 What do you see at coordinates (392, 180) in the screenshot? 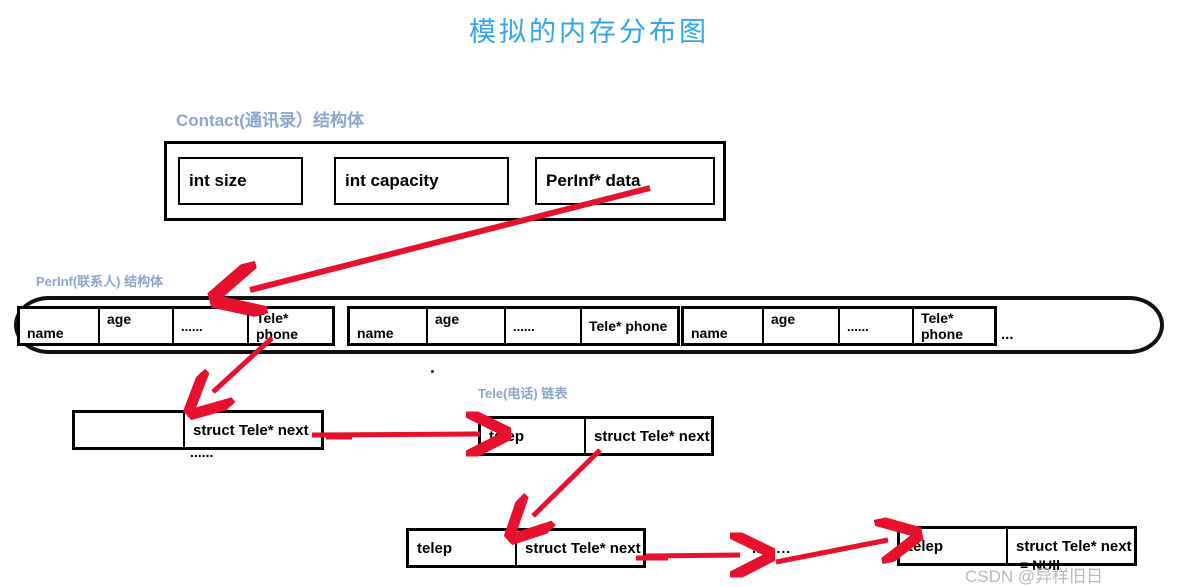
I see `contact-field-capacity-label: int capacity` at bounding box center [392, 180].